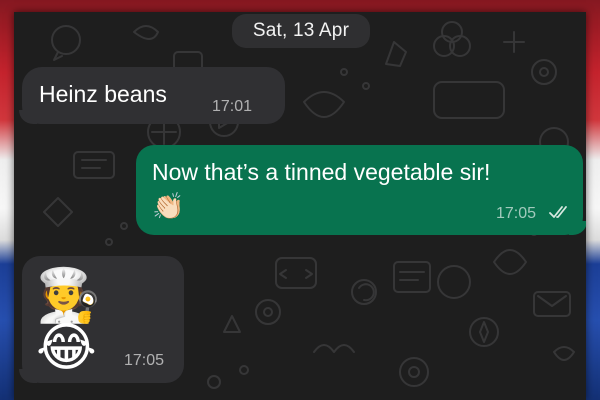 The width and height of the screenshot is (600, 400). What do you see at coordinates (560, 214) in the screenshot?
I see `double-check-icon` at bounding box center [560, 214].